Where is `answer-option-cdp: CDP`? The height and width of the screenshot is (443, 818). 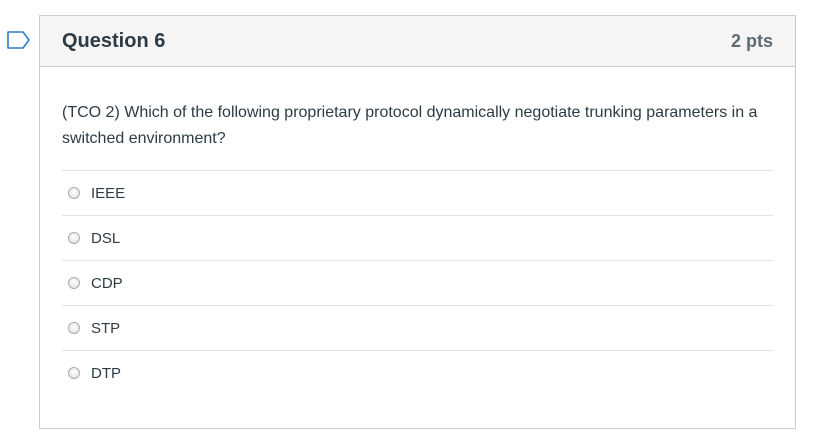
answer-option-cdp: CDP is located at coordinates (417, 282).